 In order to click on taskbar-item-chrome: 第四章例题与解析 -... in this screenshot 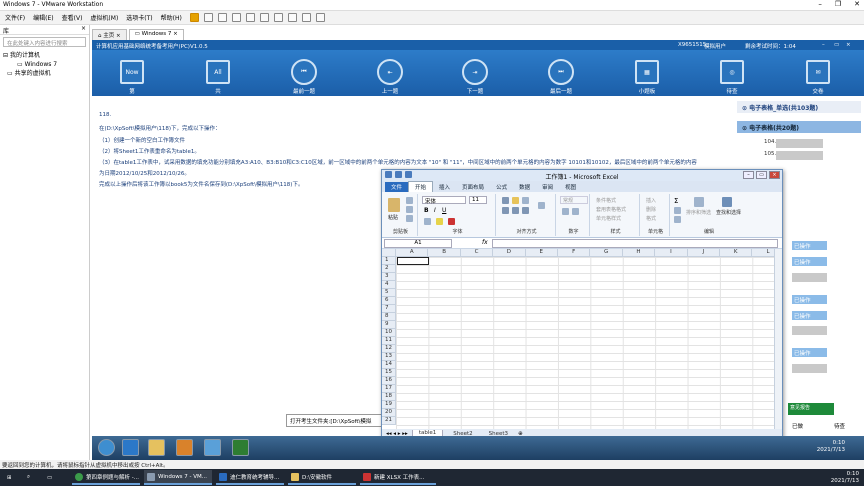, I will do `click(106, 477)`.